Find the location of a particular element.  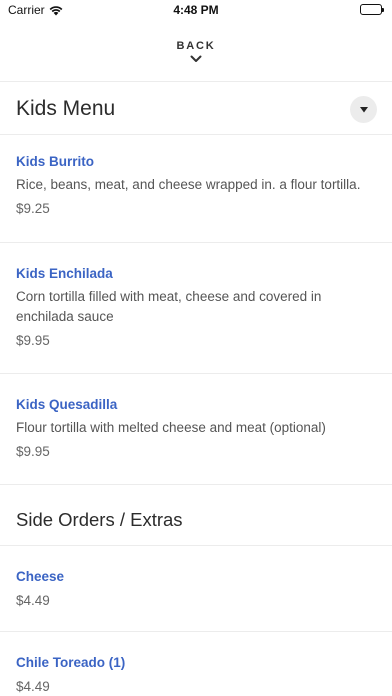

section-dropdown-button is located at coordinates (363, 109).